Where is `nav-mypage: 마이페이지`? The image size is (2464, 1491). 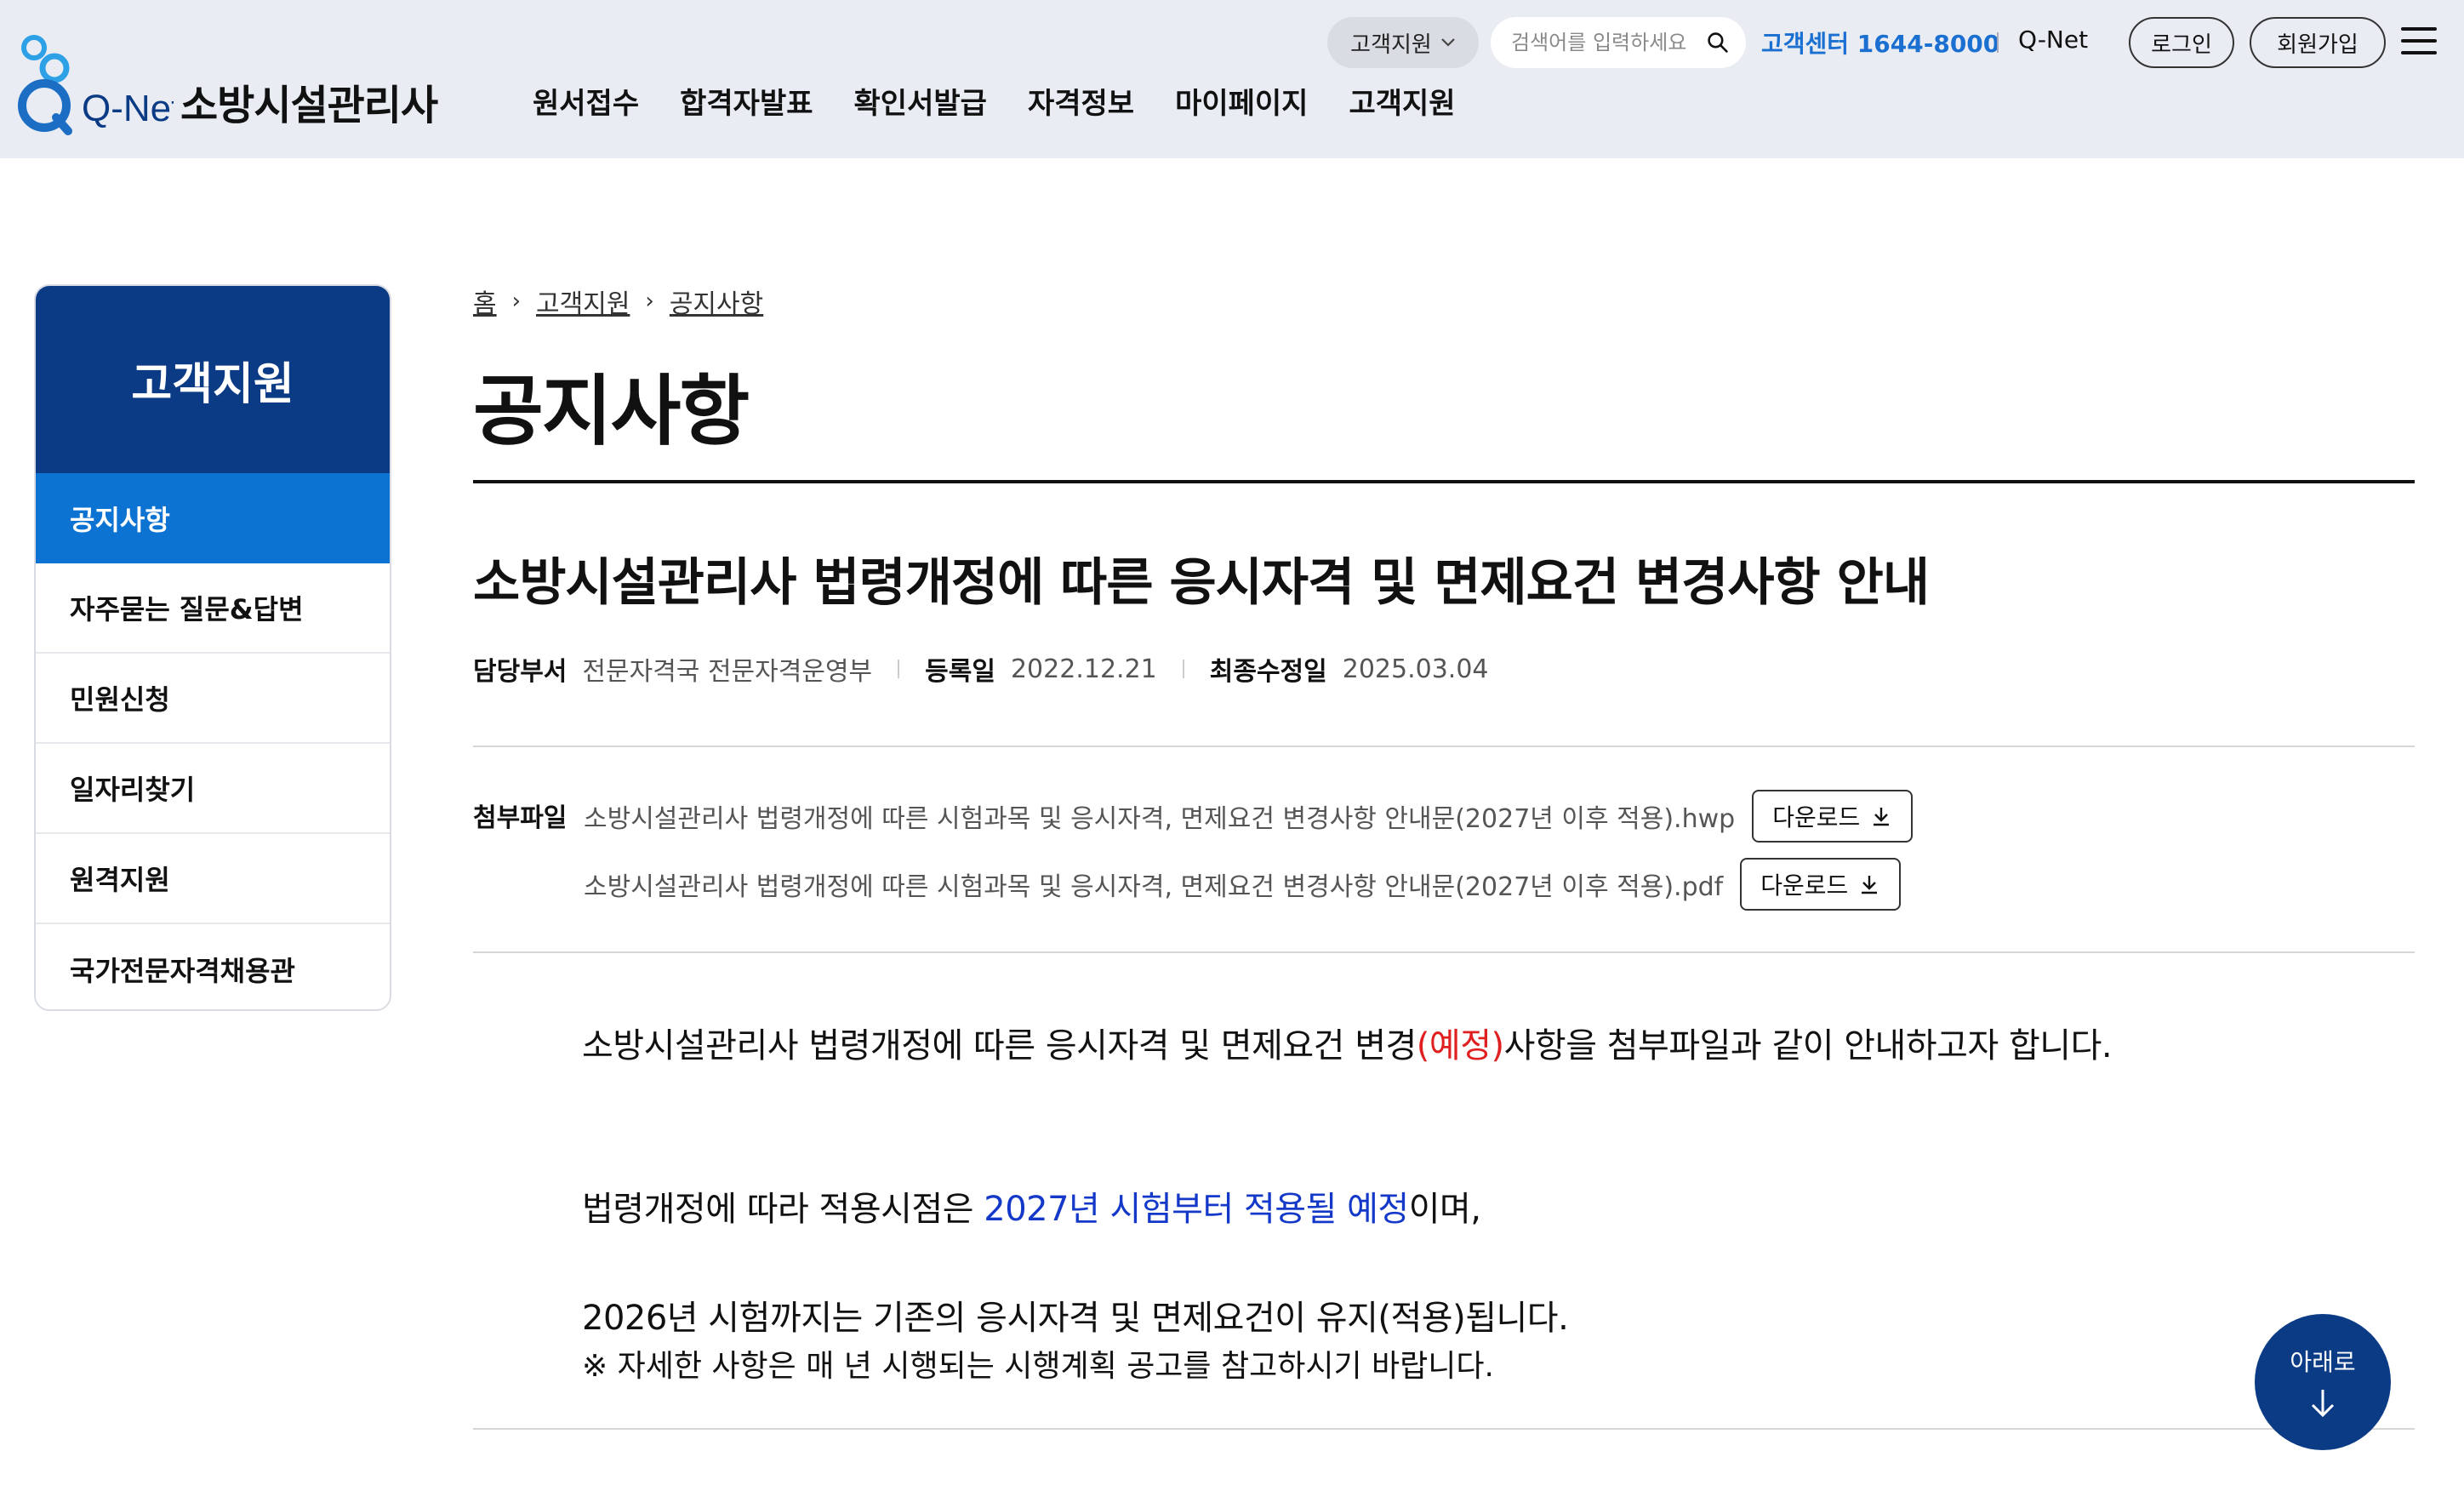 nav-mypage: 마이페이지 is located at coordinates (1241, 101).